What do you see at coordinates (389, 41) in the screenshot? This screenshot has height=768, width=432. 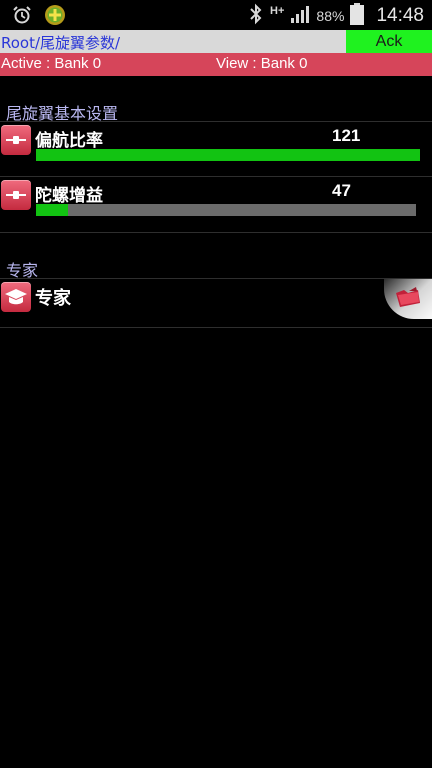 I see `ack-button: Ack` at bounding box center [389, 41].